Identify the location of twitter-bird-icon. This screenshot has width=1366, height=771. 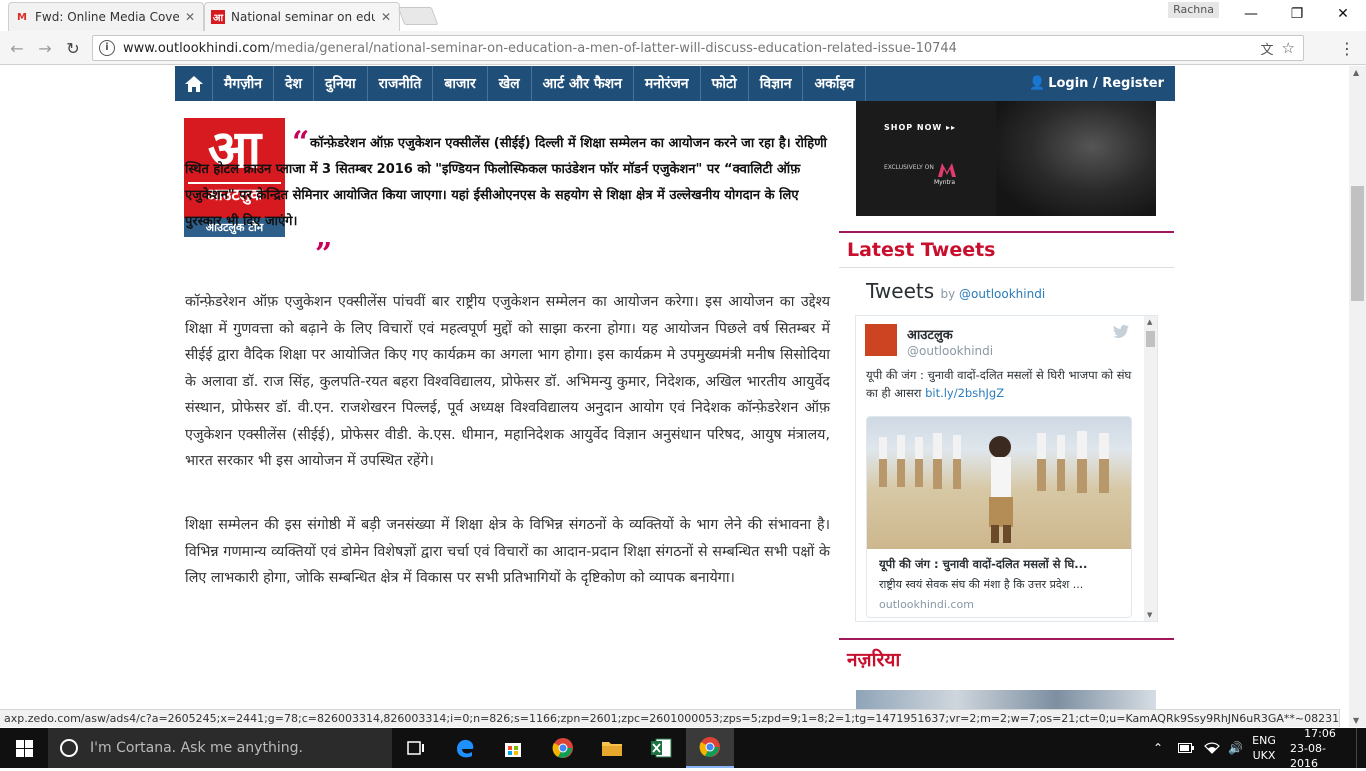
(1121, 333).